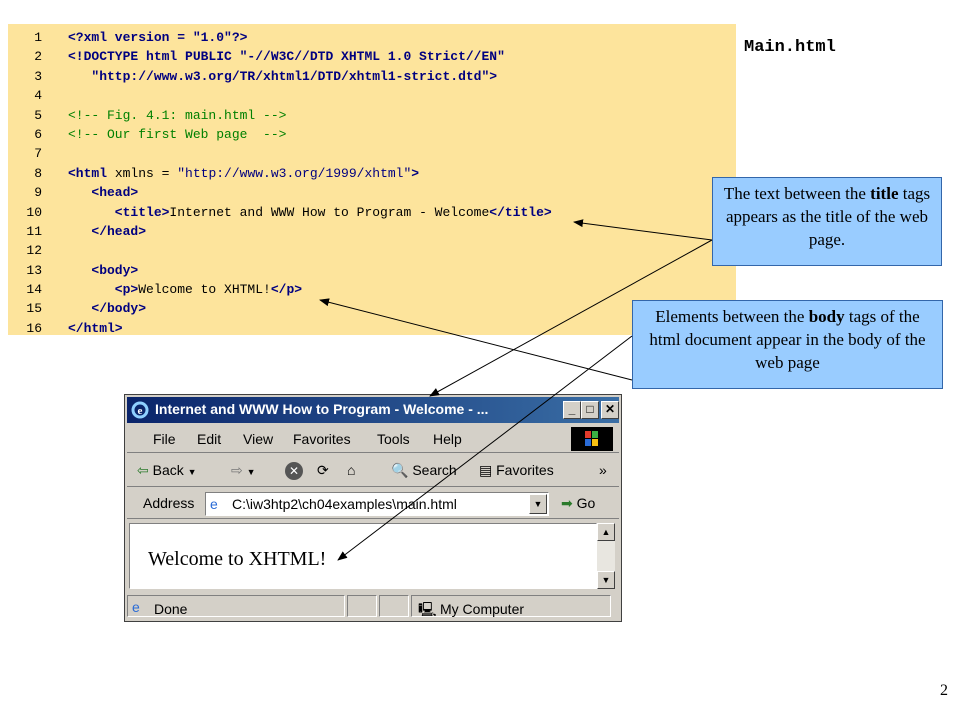 The image size is (960, 720). What do you see at coordinates (373, 439) in the screenshot?
I see `menu-bar: File Edit View Favorites Tools Help` at bounding box center [373, 439].